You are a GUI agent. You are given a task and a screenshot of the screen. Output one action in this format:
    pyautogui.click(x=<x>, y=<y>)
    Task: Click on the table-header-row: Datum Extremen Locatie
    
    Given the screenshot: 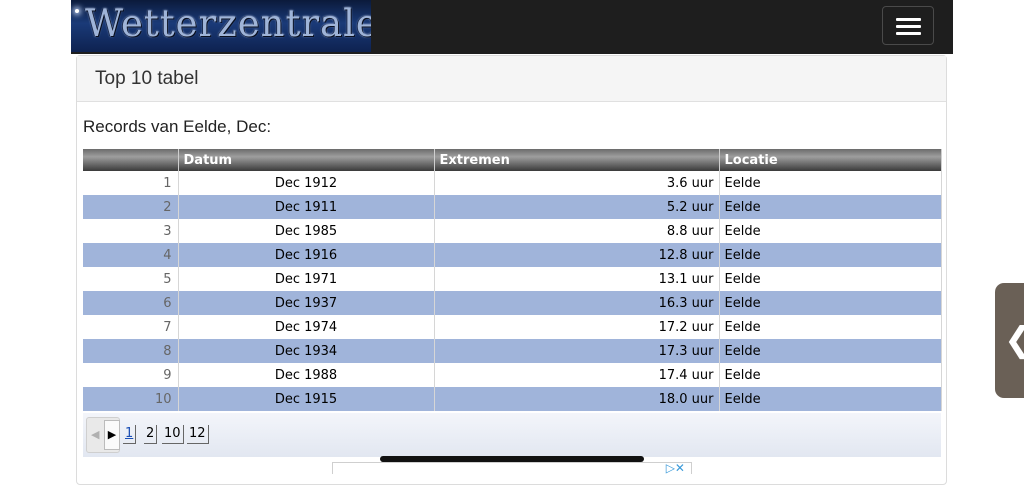 What is the action you would take?
    pyautogui.click(x=512, y=160)
    